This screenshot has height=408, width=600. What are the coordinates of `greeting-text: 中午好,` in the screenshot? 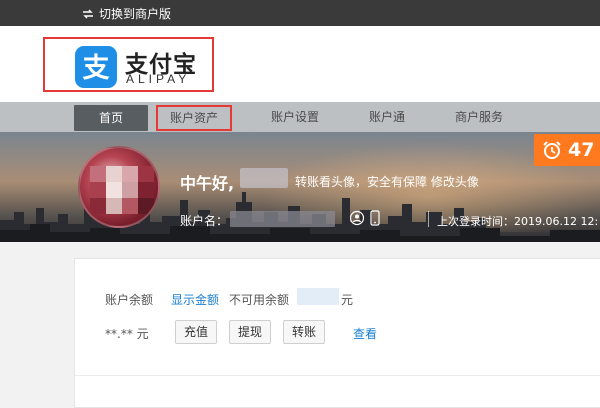 It's located at (207, 183).